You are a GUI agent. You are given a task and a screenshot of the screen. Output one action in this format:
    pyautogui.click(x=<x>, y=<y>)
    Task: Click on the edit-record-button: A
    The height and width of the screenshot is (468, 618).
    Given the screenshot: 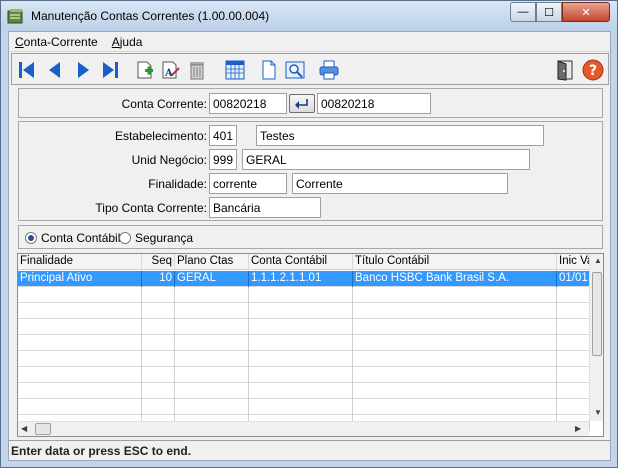 What is the action you would take?
    pyautogui.click(x=171, y=70)
    